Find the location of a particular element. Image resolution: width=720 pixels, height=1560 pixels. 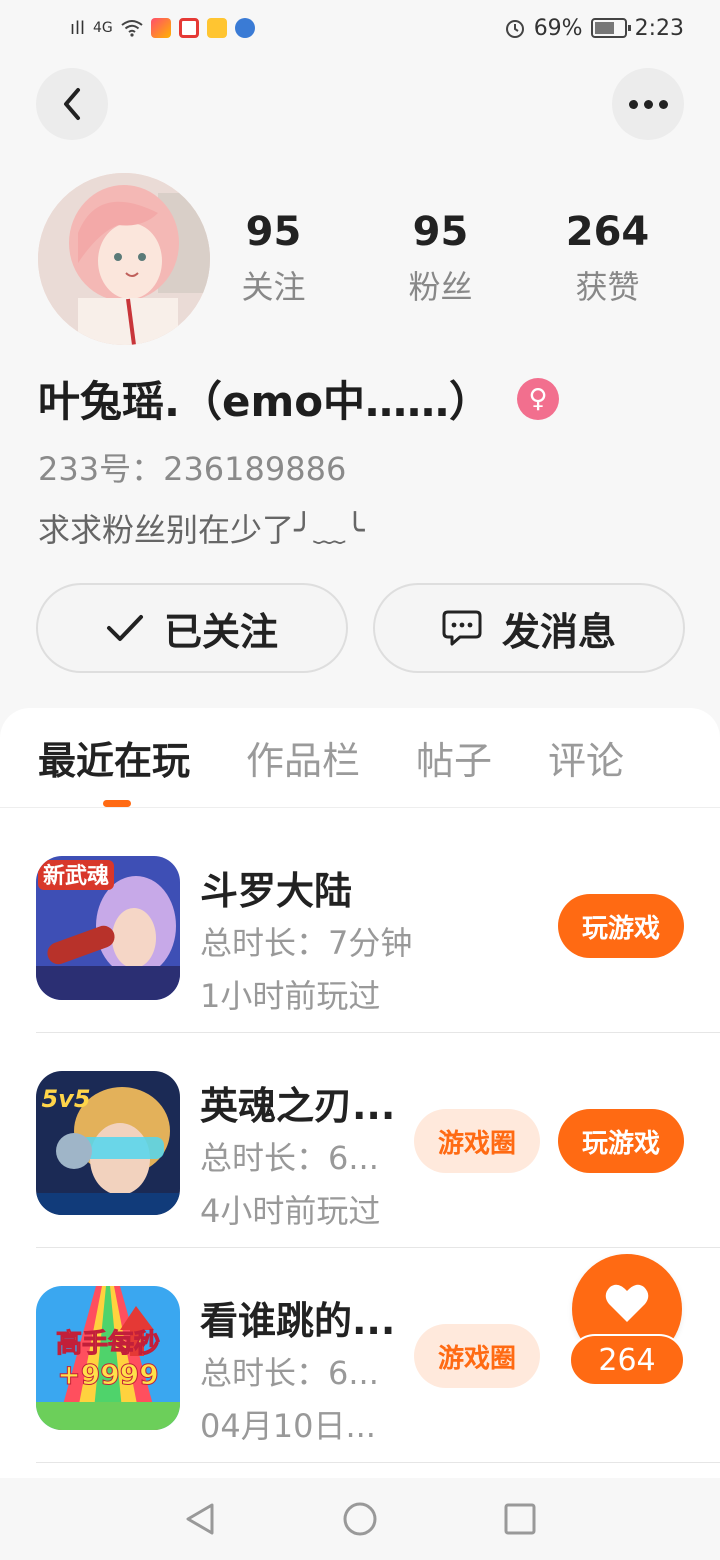

status-bar-left: ıll 4G is located at coordinates (162, 28).